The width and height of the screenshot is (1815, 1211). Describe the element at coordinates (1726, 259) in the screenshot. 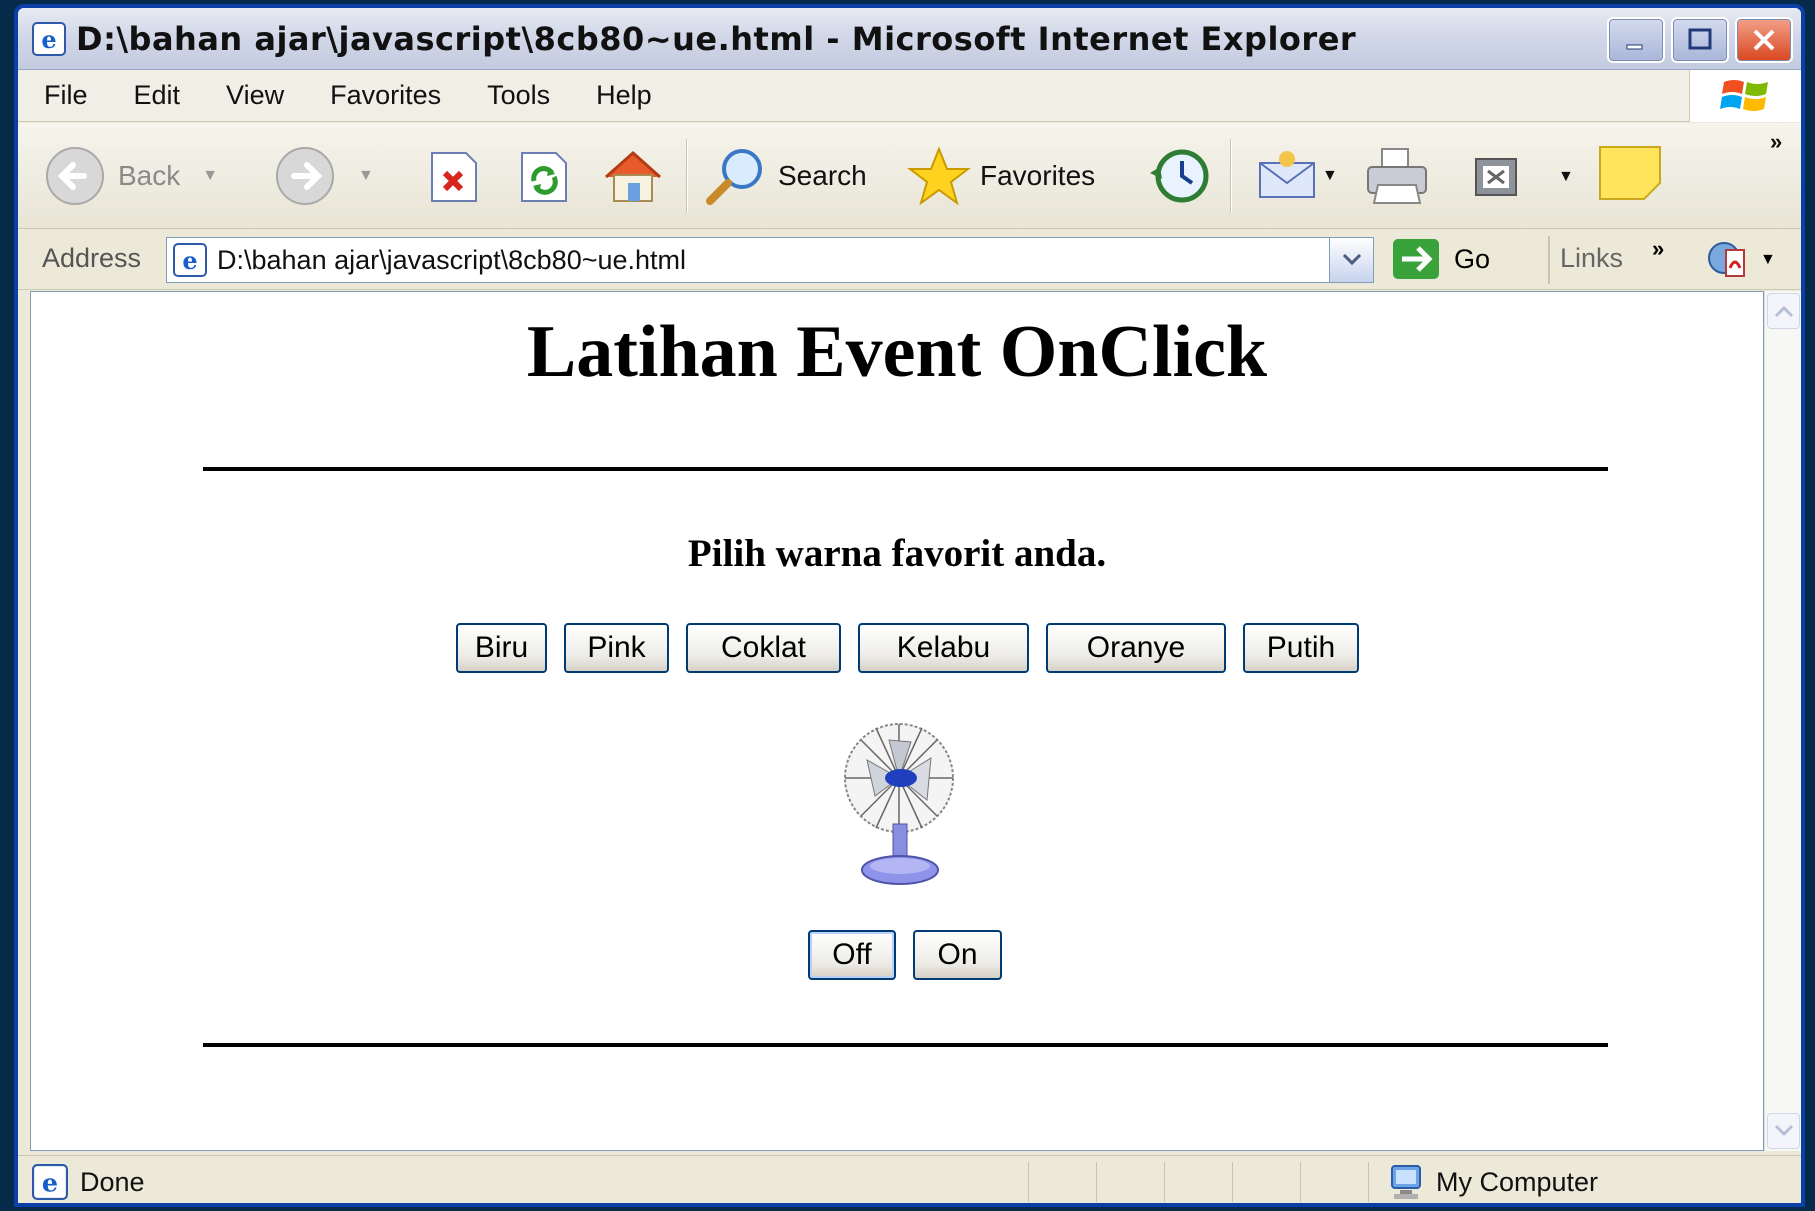

I see `pdf-tool-icon` at that location.